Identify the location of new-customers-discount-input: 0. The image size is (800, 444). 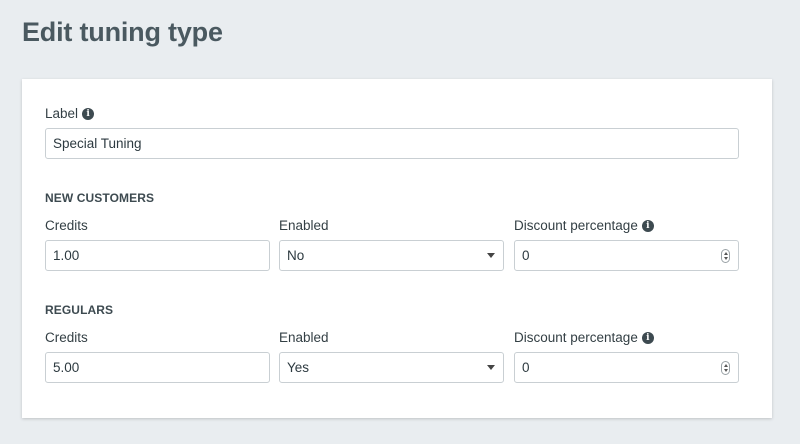
(626, 255).